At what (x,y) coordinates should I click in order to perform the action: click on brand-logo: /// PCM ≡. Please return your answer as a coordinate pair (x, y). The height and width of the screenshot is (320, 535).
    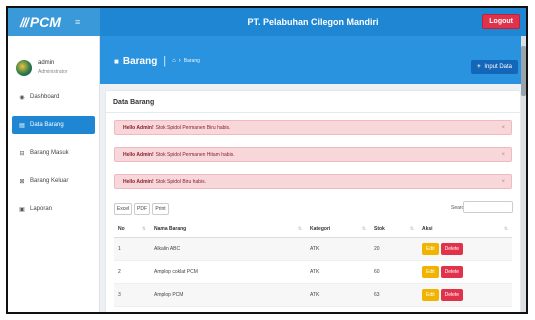
    Looking at the image, I should click on (54, 22).